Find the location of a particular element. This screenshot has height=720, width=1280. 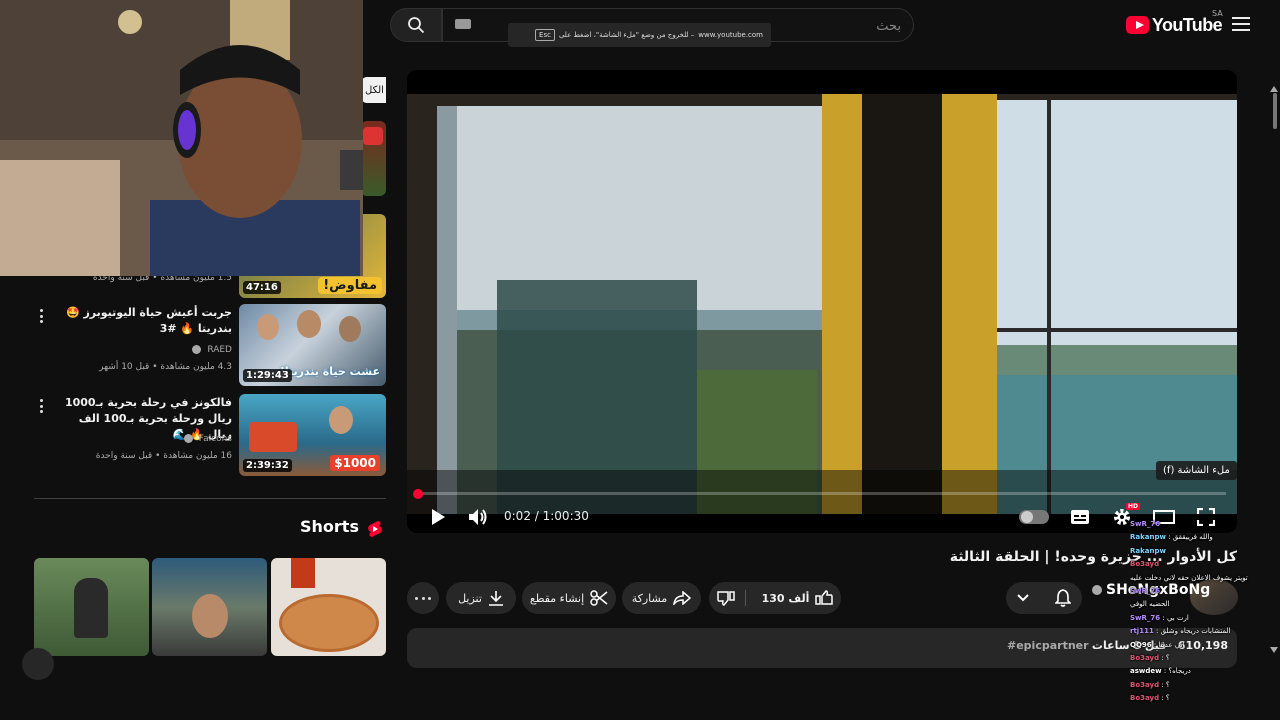

hd-badge: HD is located at coordinates (1133, 506).